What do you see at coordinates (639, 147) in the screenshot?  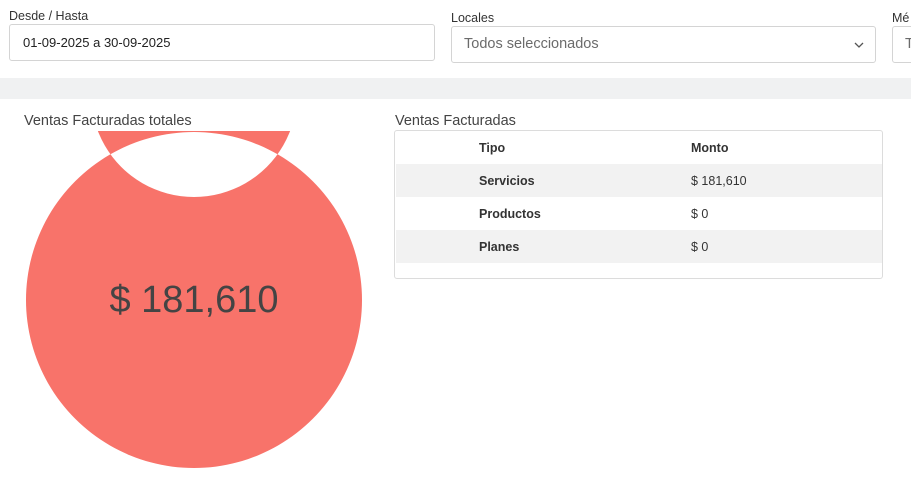 I see `table-header-row: Tipo Monto` at bounding box center [639, 147].